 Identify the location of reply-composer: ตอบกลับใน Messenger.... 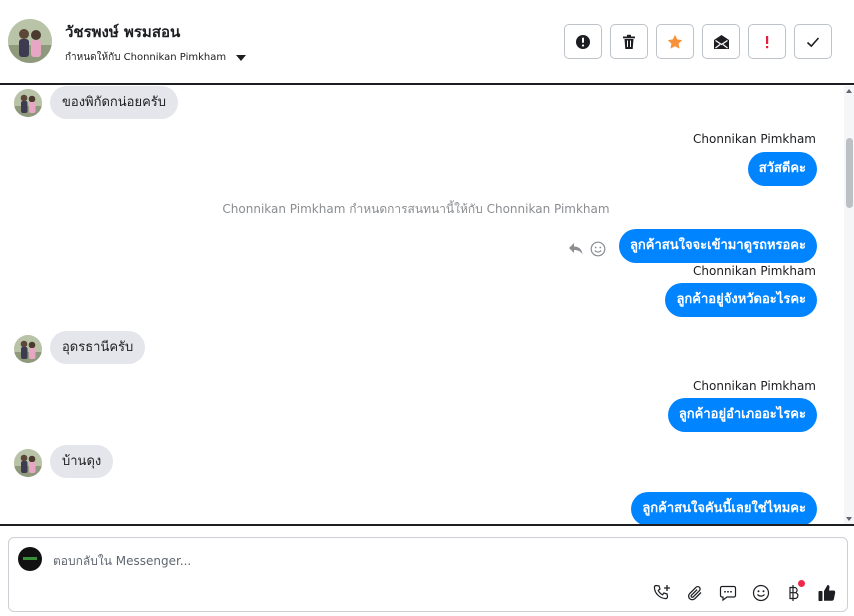
(428, 574).